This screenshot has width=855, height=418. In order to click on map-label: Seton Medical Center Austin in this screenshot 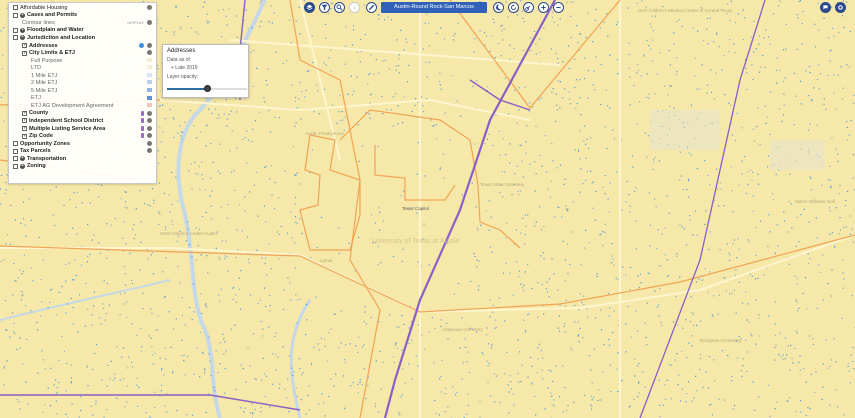, I will do `click(188, 233)`.